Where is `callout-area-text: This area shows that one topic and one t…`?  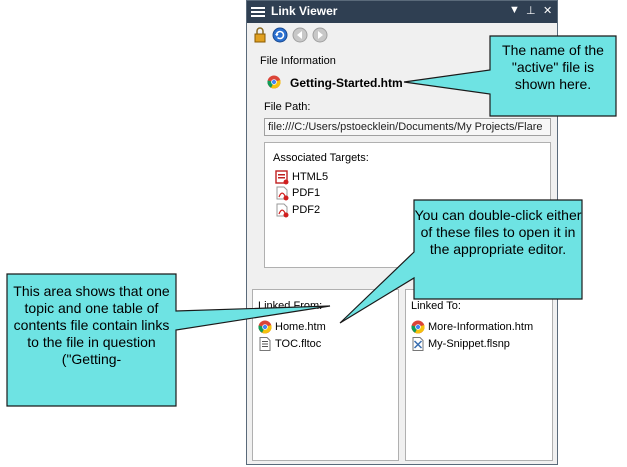 callout-area-text: This area shows that one topic and one t… is located at coordinates (91, 325).